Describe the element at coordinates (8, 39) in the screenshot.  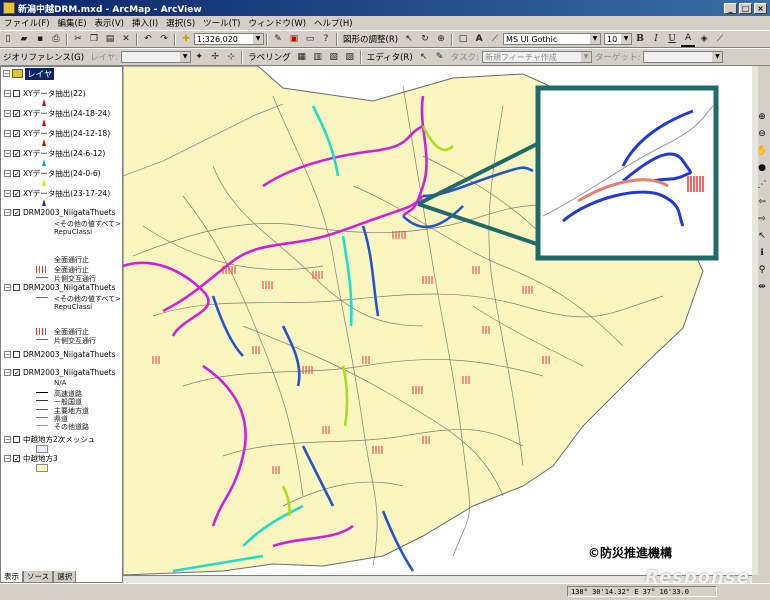
I see `new-document-icon: ▯` at that location.